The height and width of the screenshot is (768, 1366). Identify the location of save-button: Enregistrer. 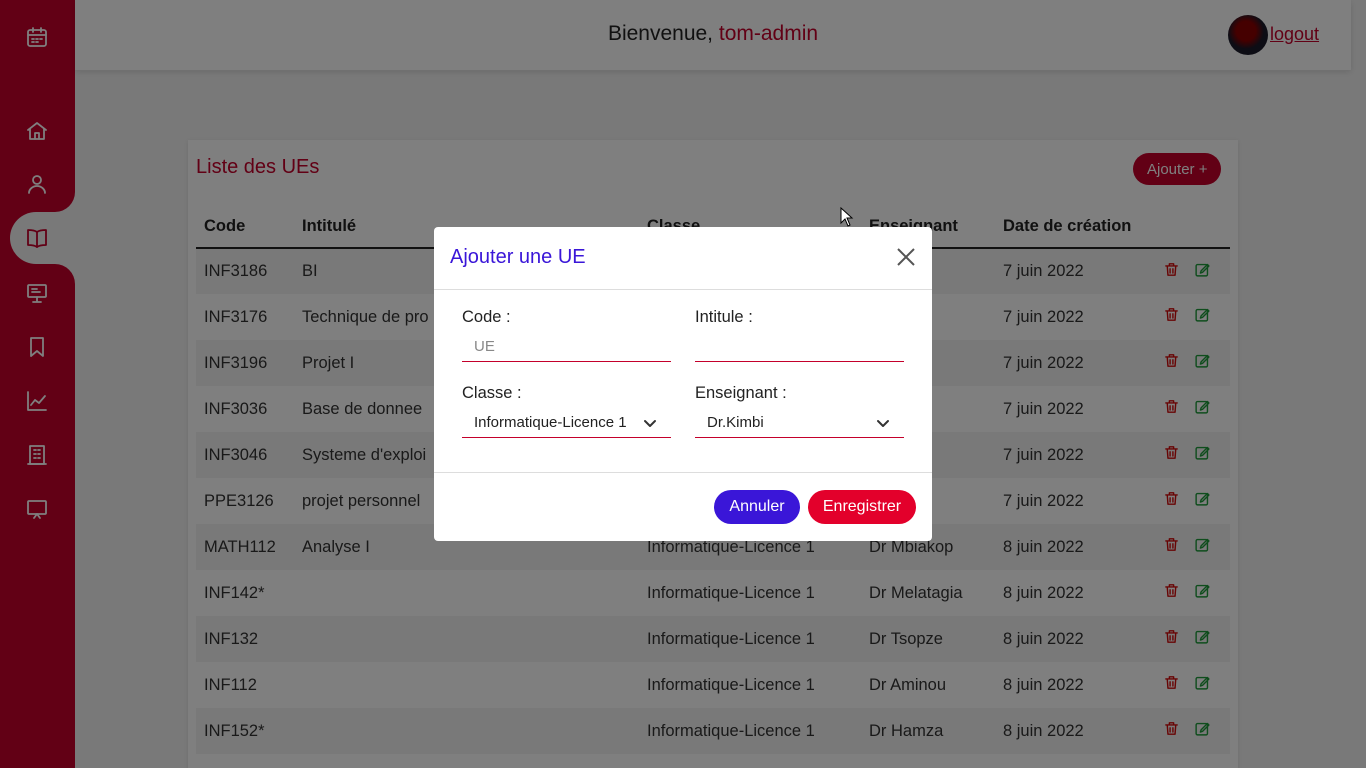
(862, 507).